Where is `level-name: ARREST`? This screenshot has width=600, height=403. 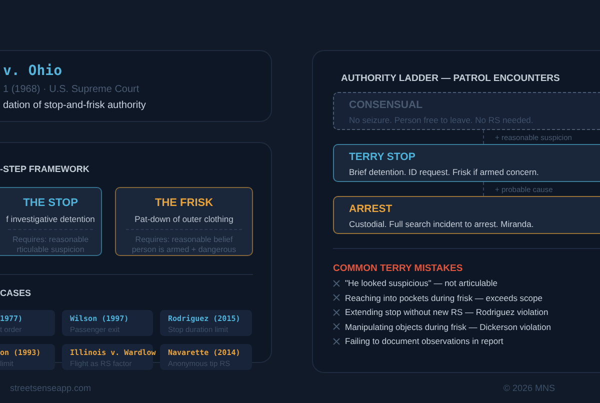 level-name: ARREST is located at coordinates (371, 209).